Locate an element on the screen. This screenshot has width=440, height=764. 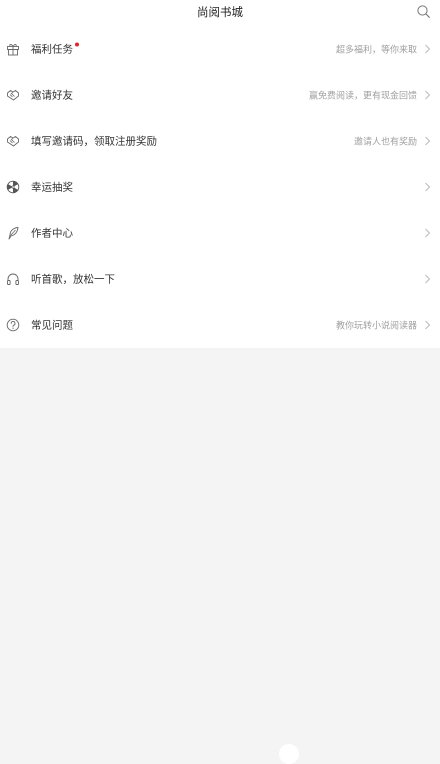
menu-item-label: 福利任务 is located at coordinates (55, 49).